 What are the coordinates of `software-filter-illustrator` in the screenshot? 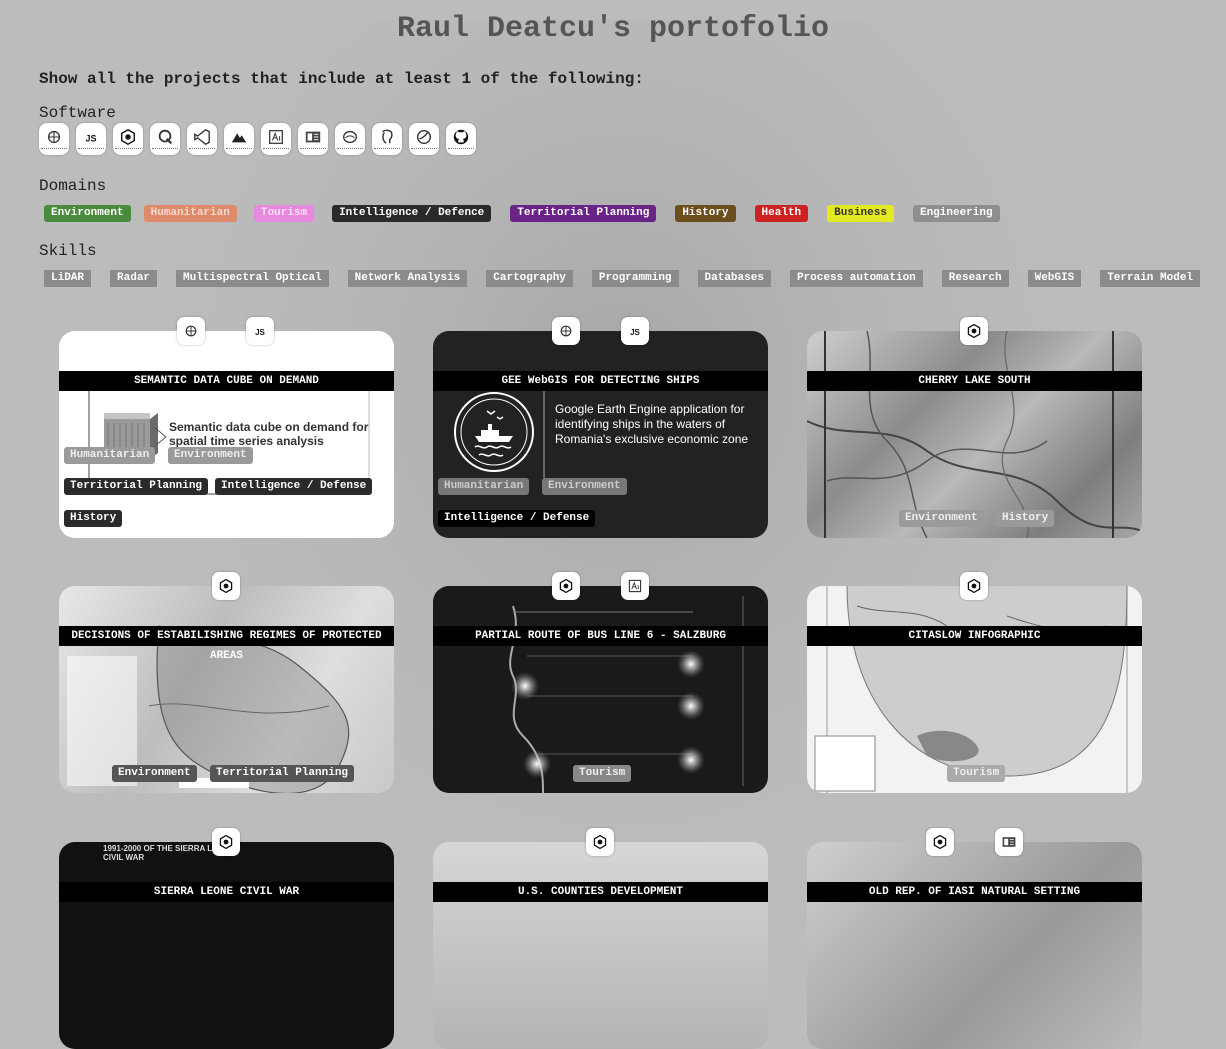 It's located at (276, 139).